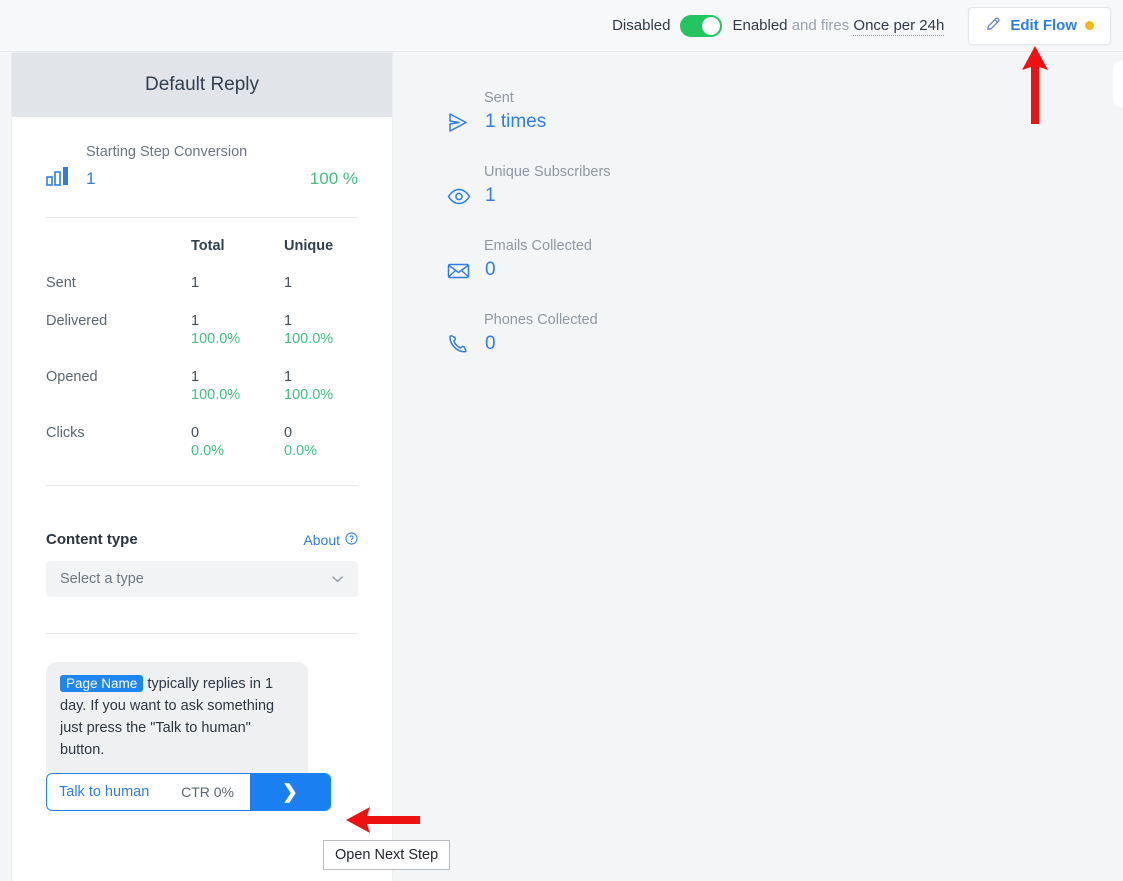 This screenshot has height=881, width=1123. Describe the element at coordinates (77, 321) in the screenshot. I see `row-label: Delivered` at that location.